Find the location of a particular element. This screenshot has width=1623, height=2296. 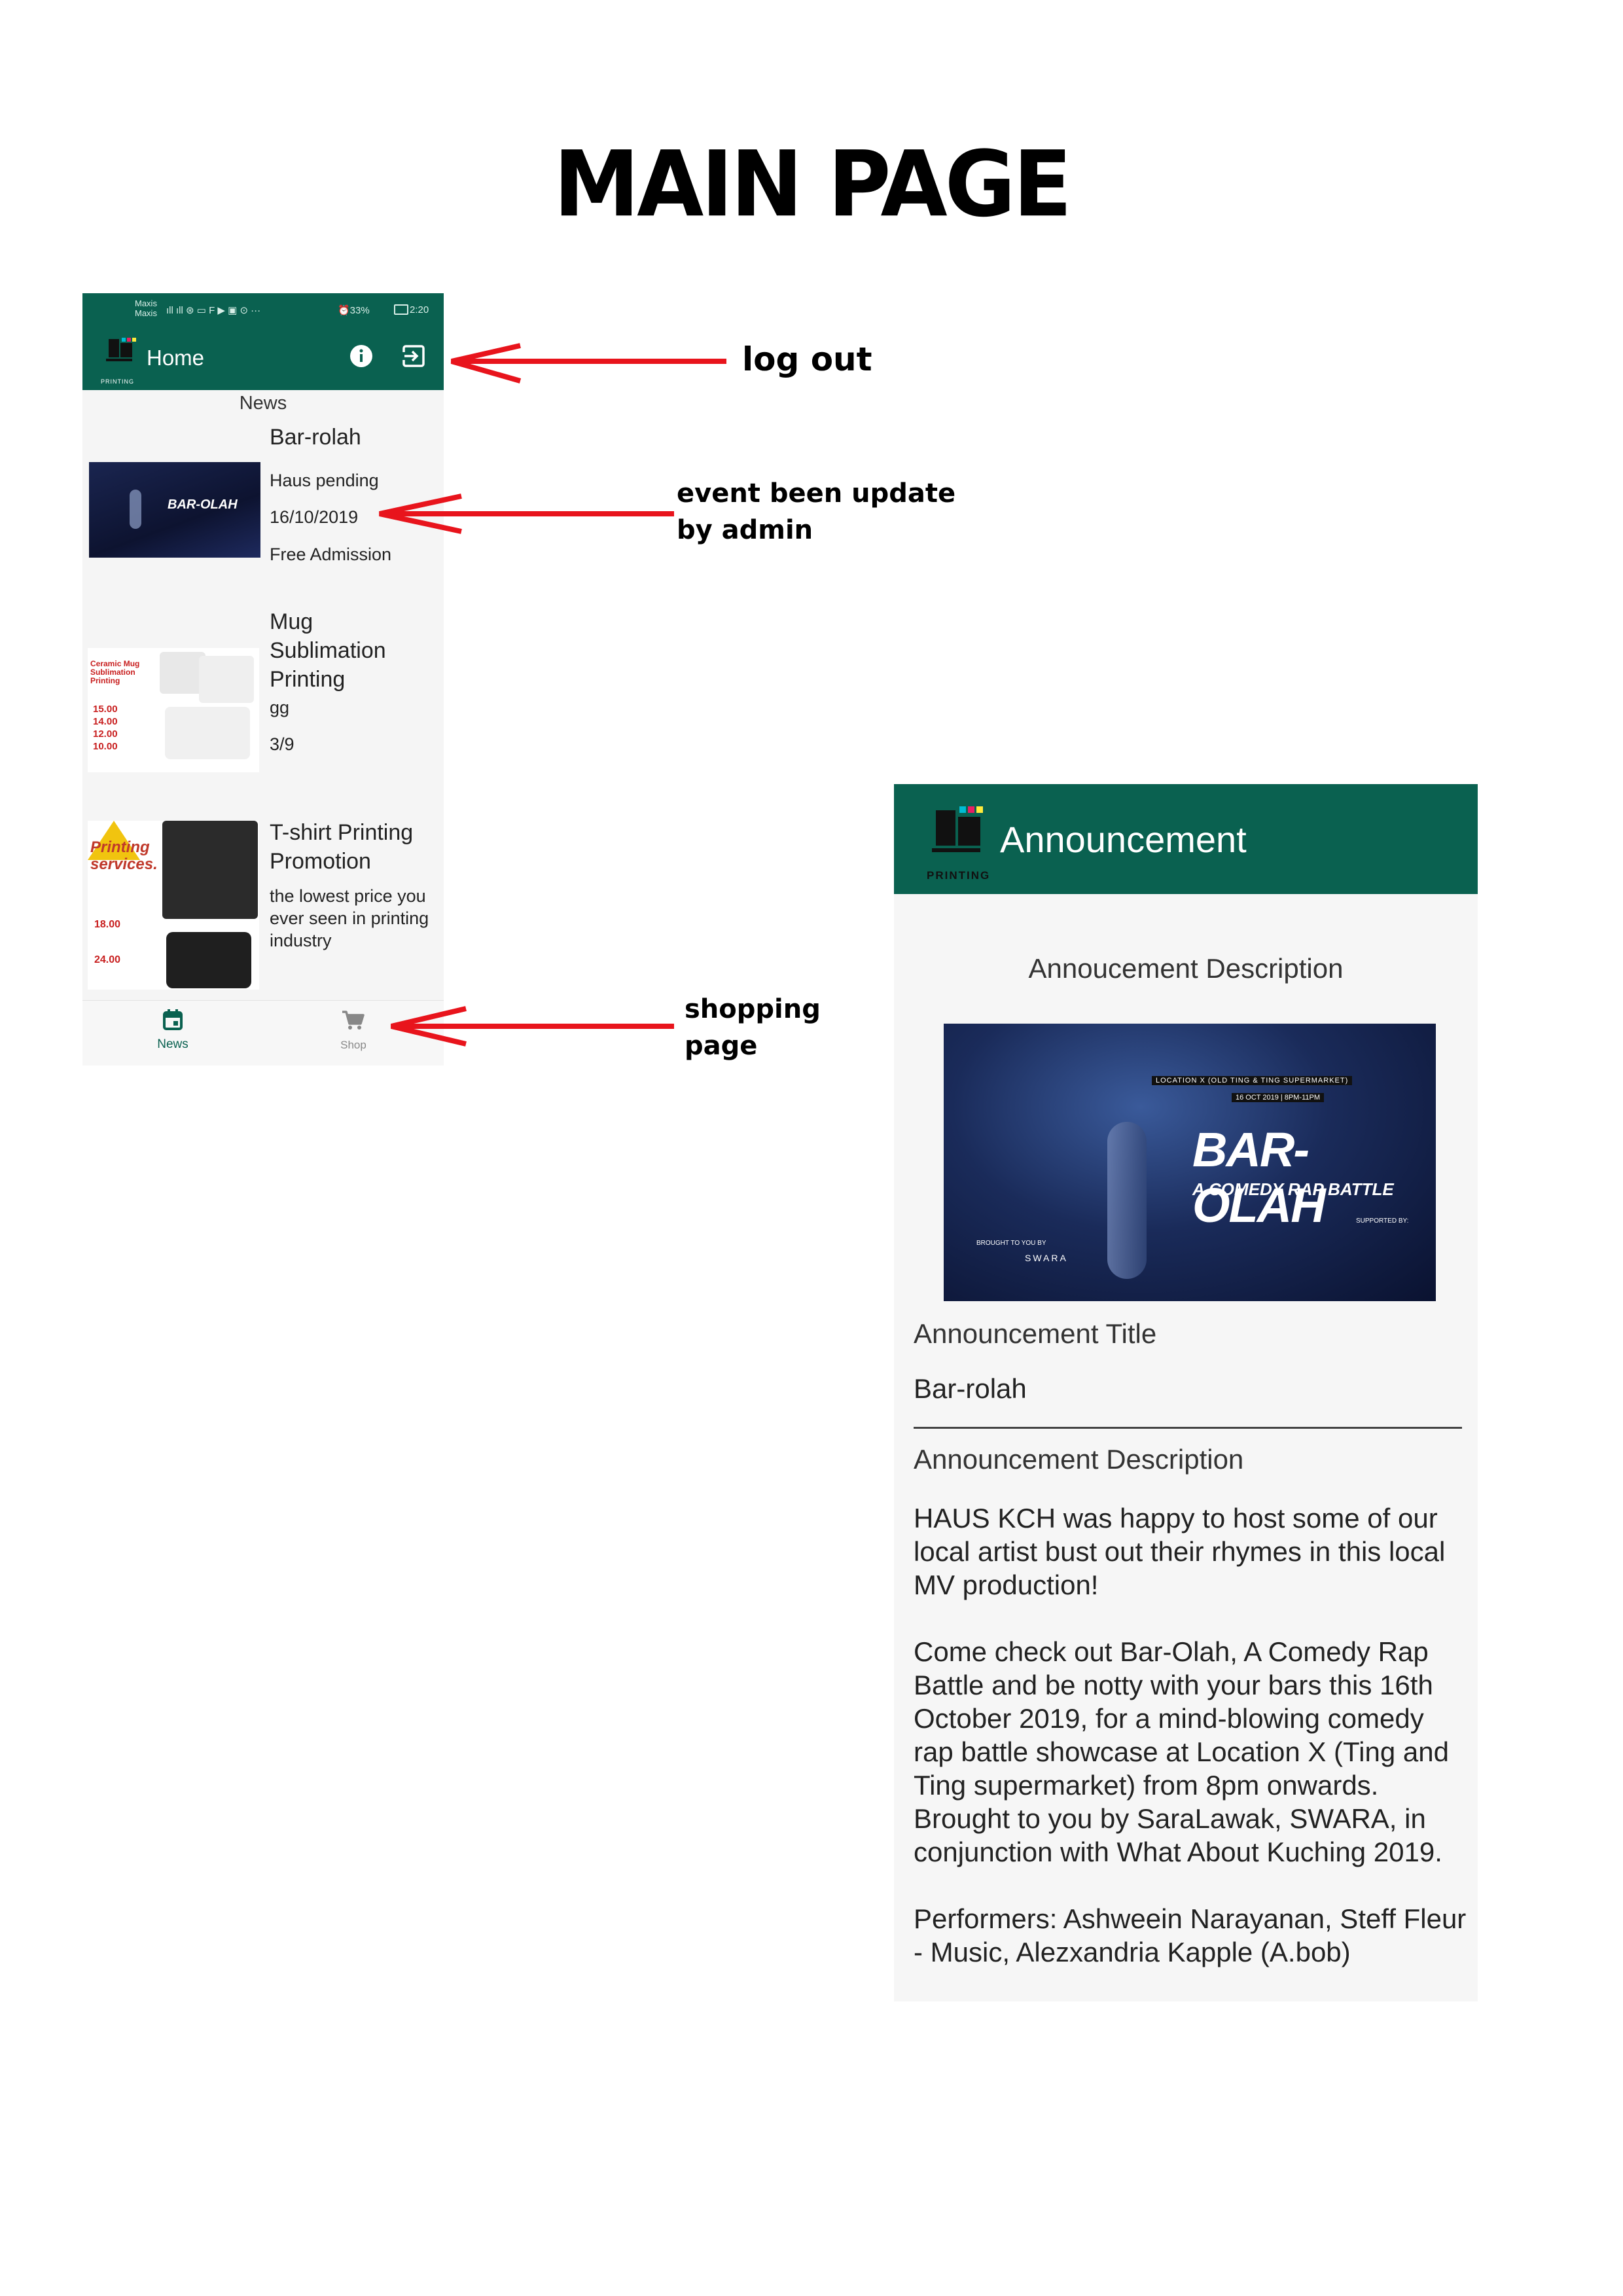

logo-caption: PRINTING is located at coordinates (959, 875).